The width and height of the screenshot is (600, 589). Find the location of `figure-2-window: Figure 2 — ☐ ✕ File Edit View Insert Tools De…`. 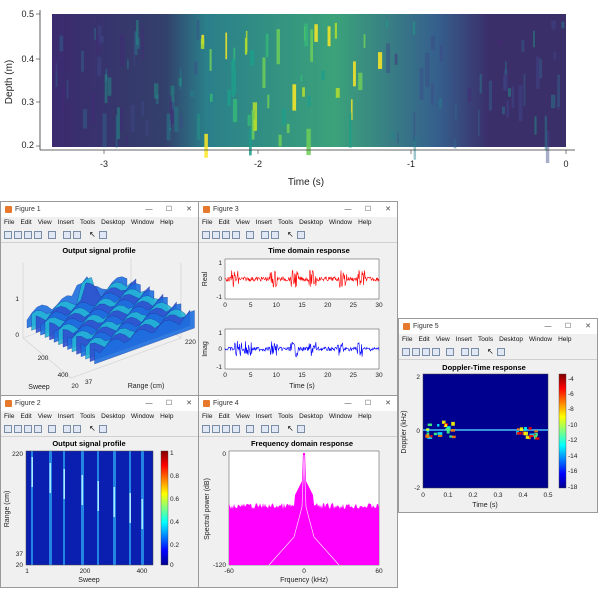

figure-2-window: Figure 2 — ☐ ✕ File Edit View Insert Tools De… is located at coordinates (99, 491).